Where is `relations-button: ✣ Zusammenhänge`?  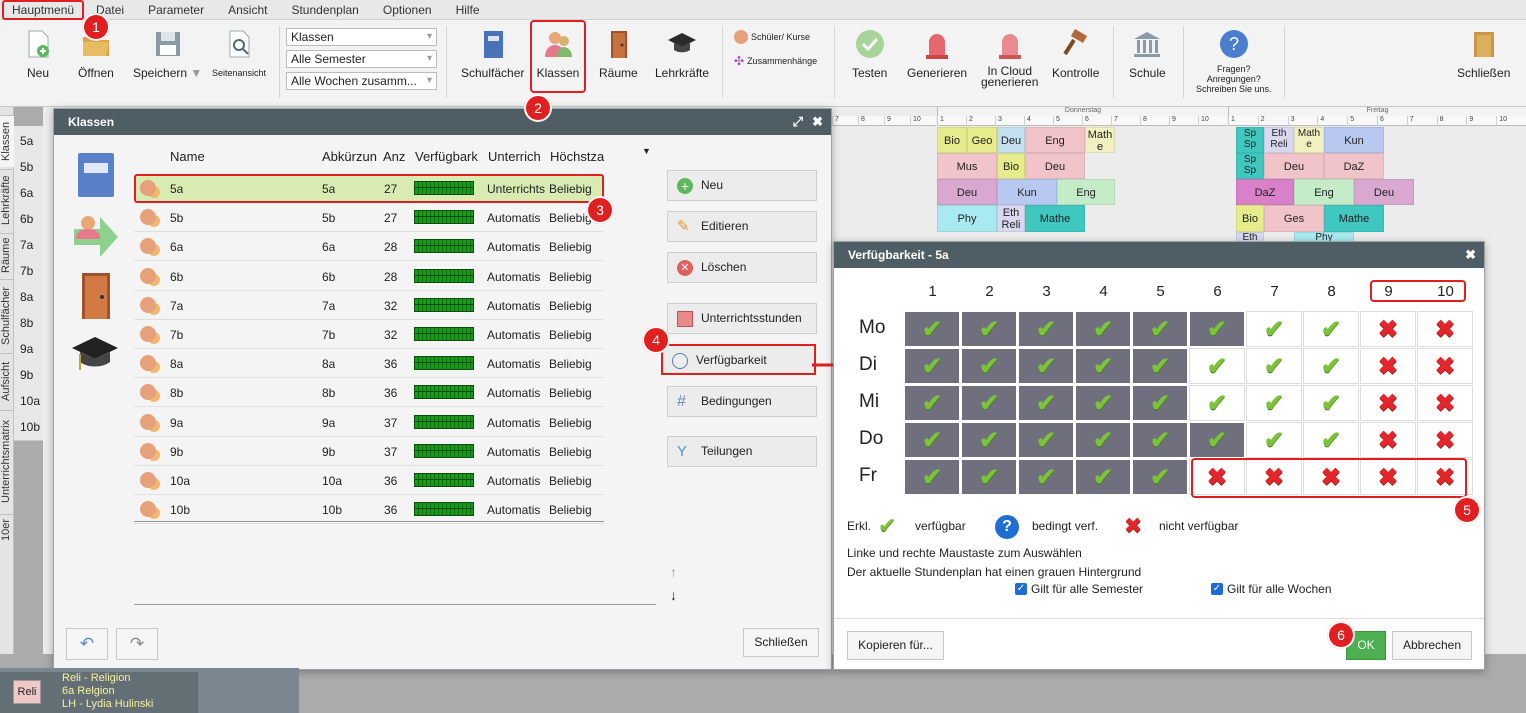
relations-button: ✣ Zusammenhänge is located at coordinates (775, 61).